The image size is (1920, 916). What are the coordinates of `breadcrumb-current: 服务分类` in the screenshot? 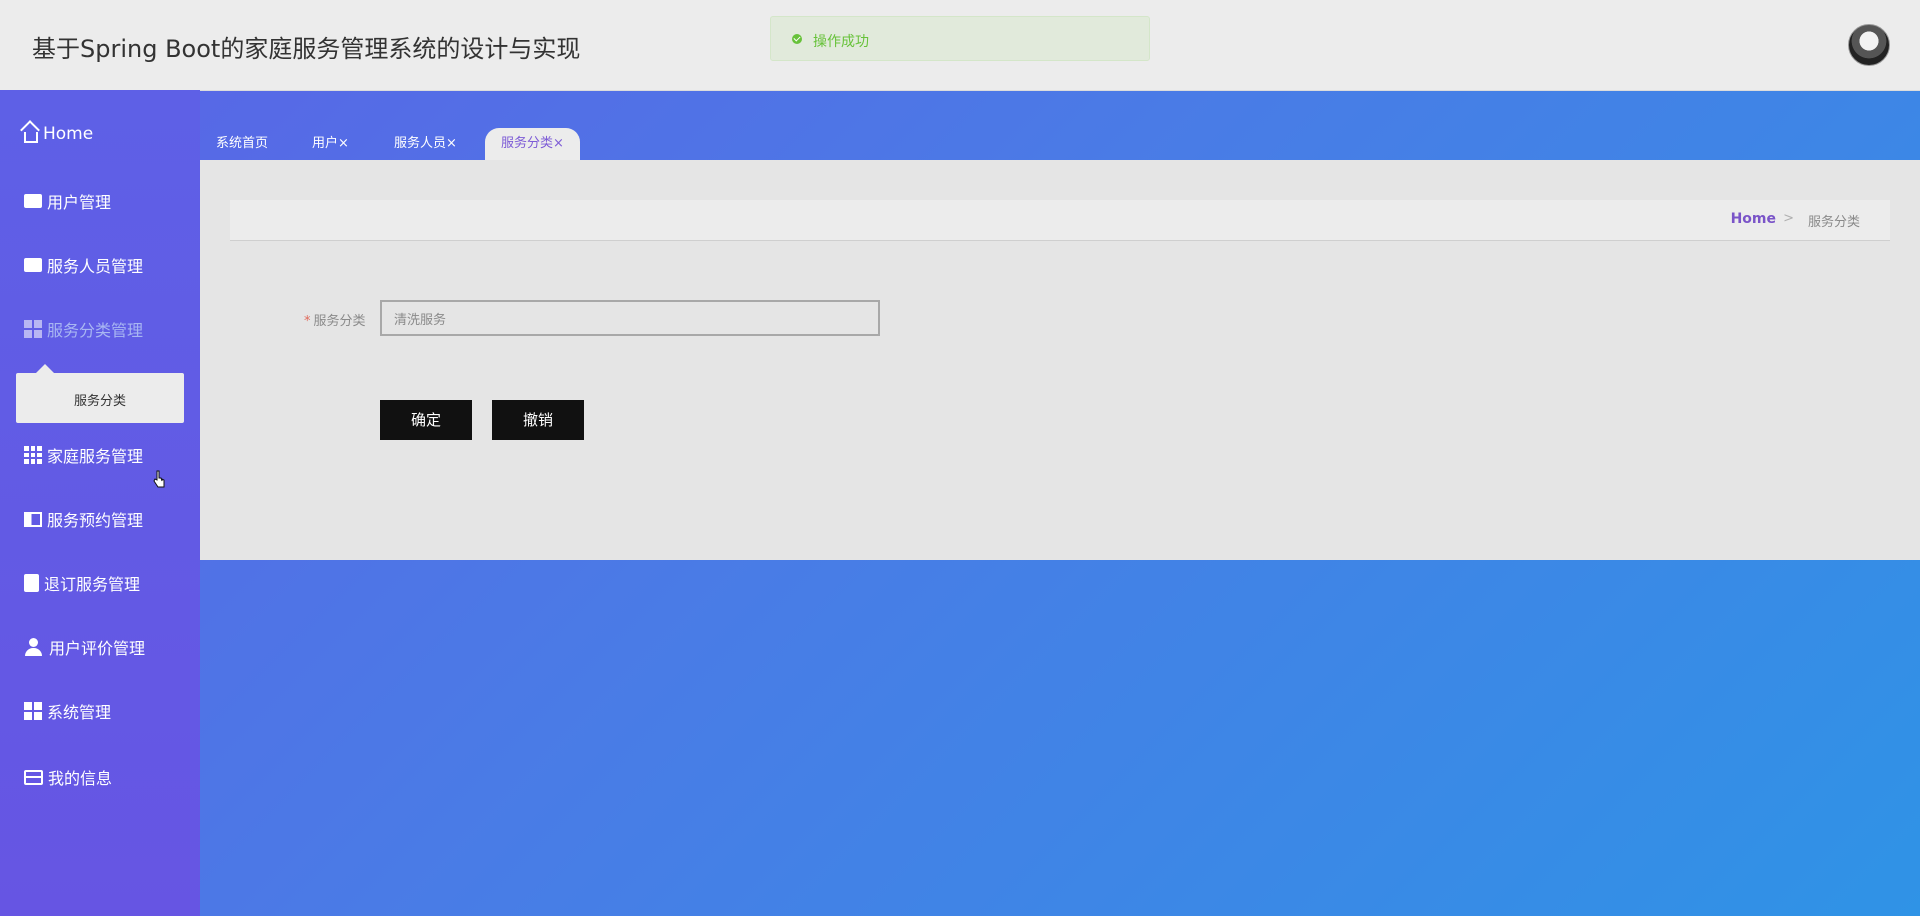 It's located at (1833, 222).